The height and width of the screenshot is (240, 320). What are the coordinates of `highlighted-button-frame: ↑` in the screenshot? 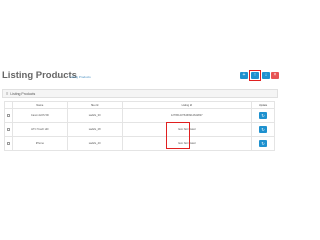 It's located at (255, 75).